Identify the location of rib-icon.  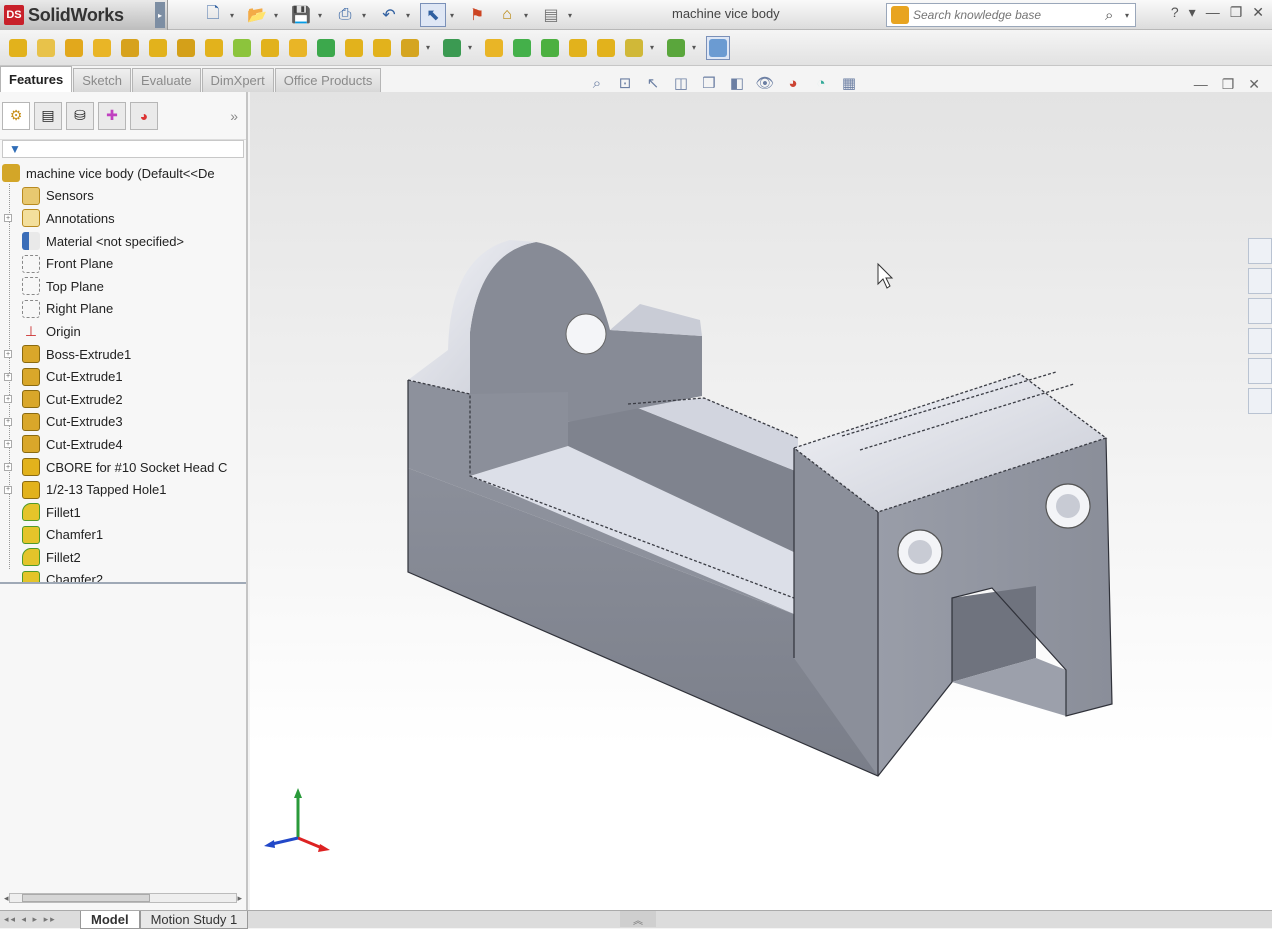
(298, 48).